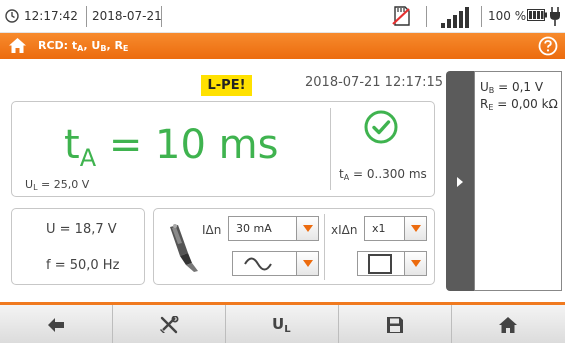 The height and width of the screenshot is (343, 565). I want to click on back-button, so click(56, 324).